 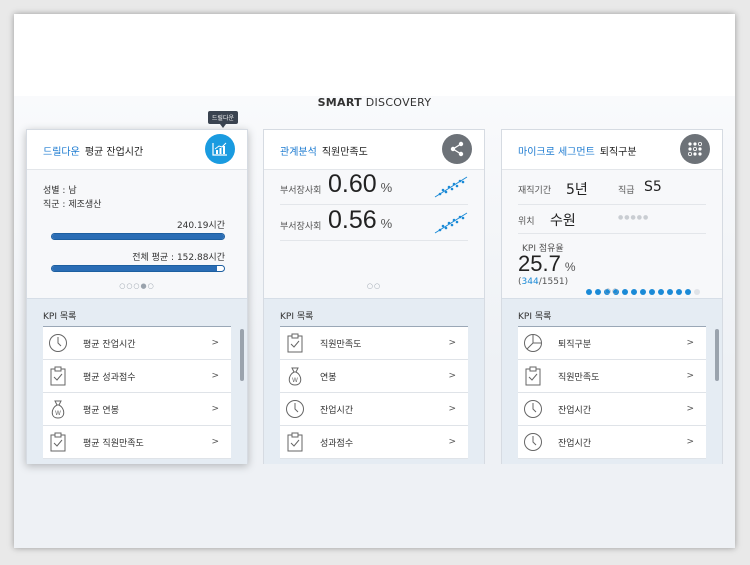 I want to click on metric-value: 0.56%, so click(x=360, y=220).